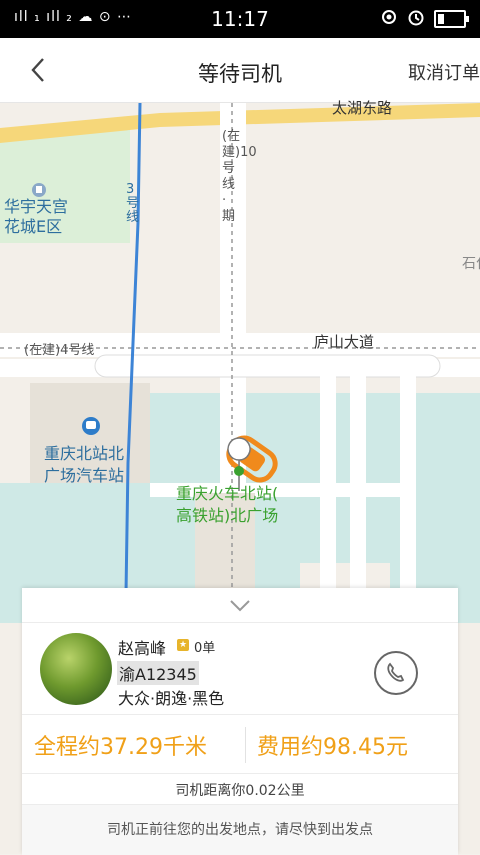  Describe the element at coordinates (227, 515) in the screenshot. I see `poi-station-line2: 高铁站)北广场` at that location.